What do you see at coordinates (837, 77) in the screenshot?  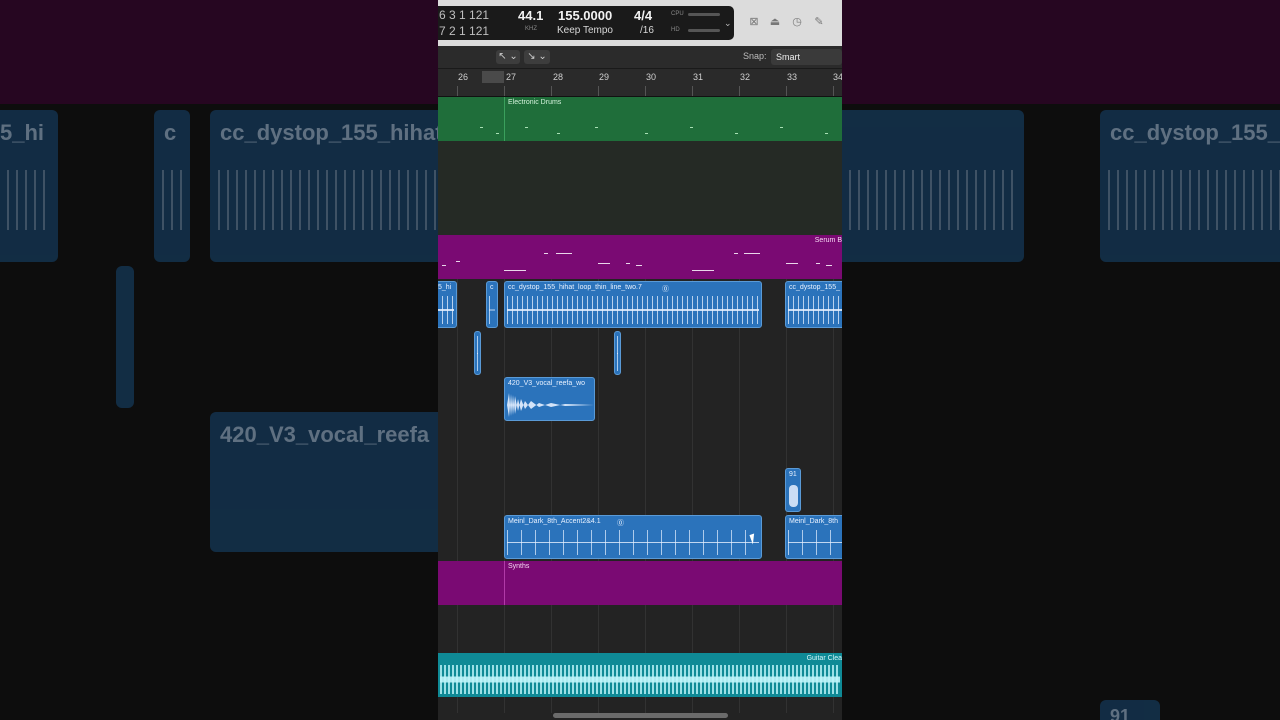 I see `bar-number: 34` at bounding box center [837, 77].